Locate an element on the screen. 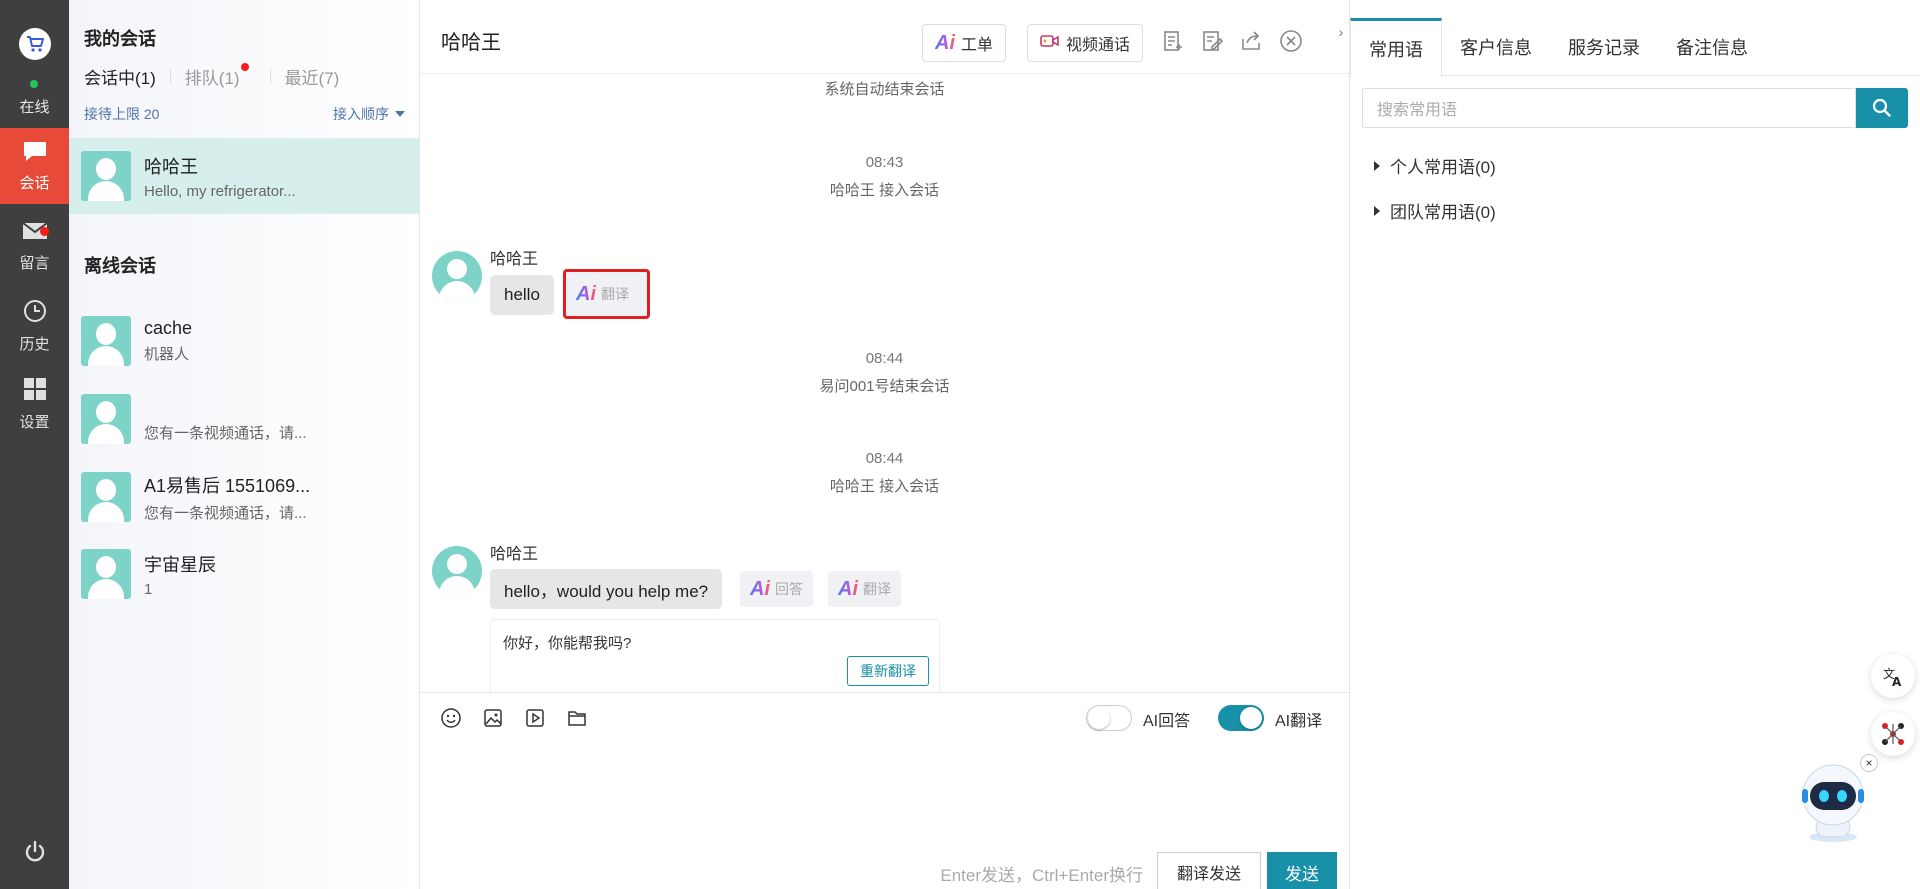 Image resolution: width=1920 pixels, height=889 pixels. tab-queue-label: 排队(1) is located at coordinates (212, 78).